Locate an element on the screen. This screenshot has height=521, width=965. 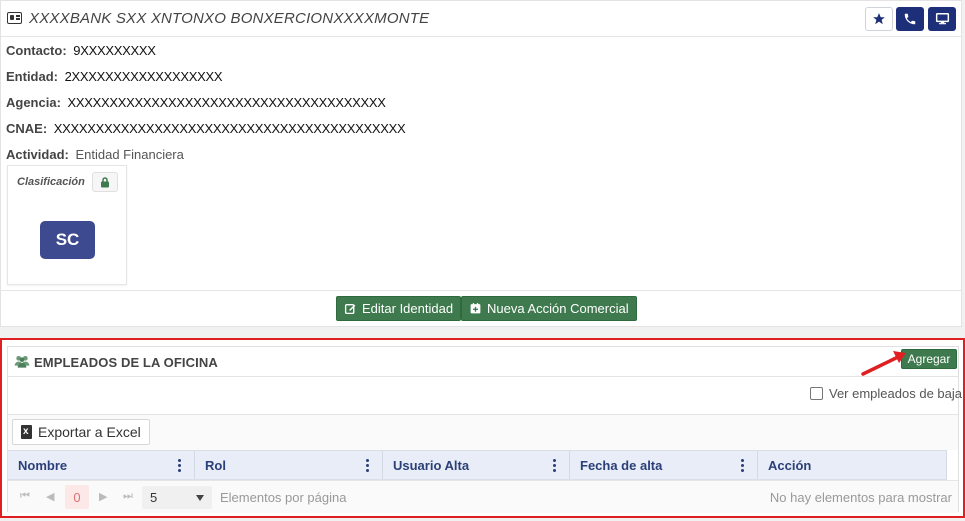
empleados-header: EMPLEADOS DE LA OFICINA Agregar is located at coordinates (483, 362).